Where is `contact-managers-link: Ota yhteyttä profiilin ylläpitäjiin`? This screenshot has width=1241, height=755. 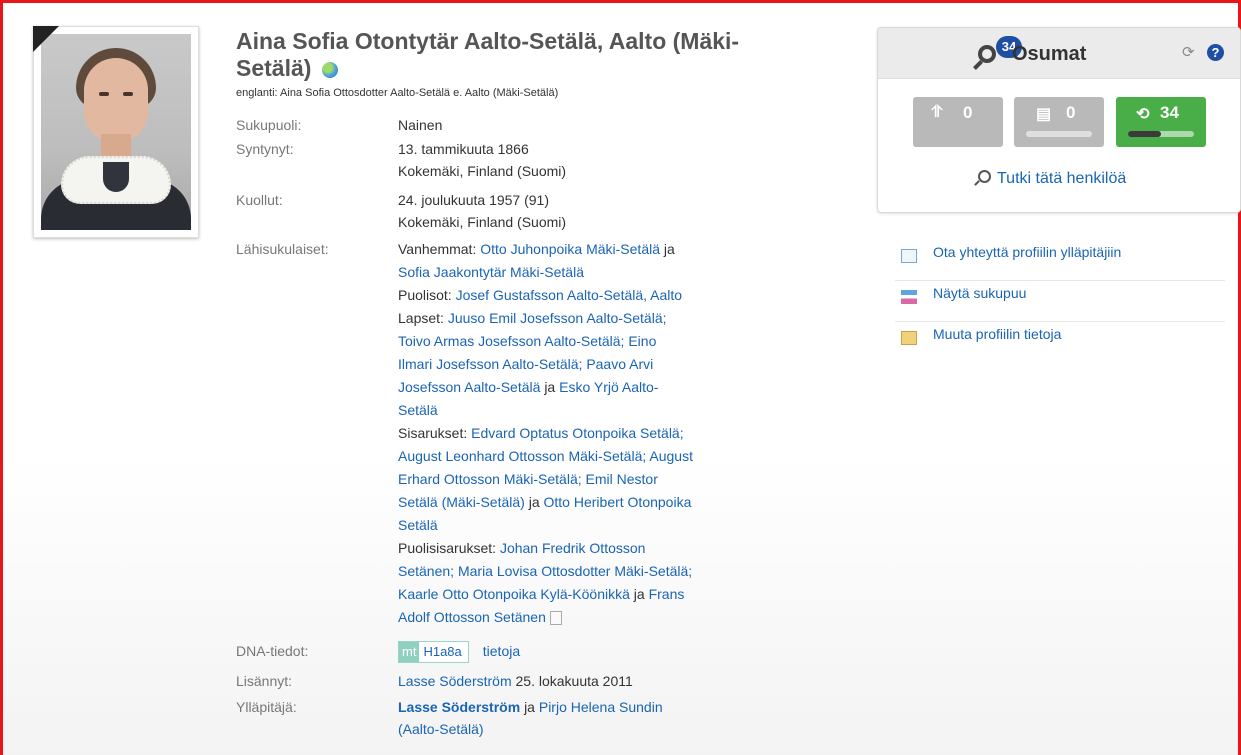
contact-managers-link: Ota yhteyttä profiilin ylläpitäjiin is located at coordinates (1060, 260).